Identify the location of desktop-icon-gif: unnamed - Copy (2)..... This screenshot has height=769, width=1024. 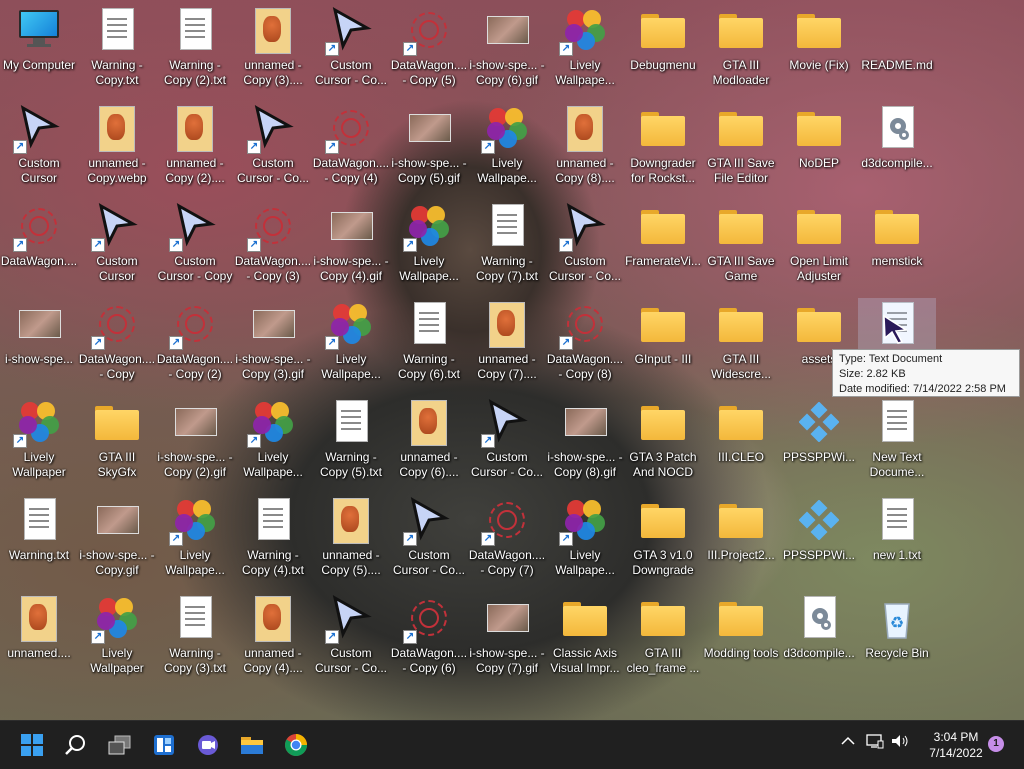
(195, 148).